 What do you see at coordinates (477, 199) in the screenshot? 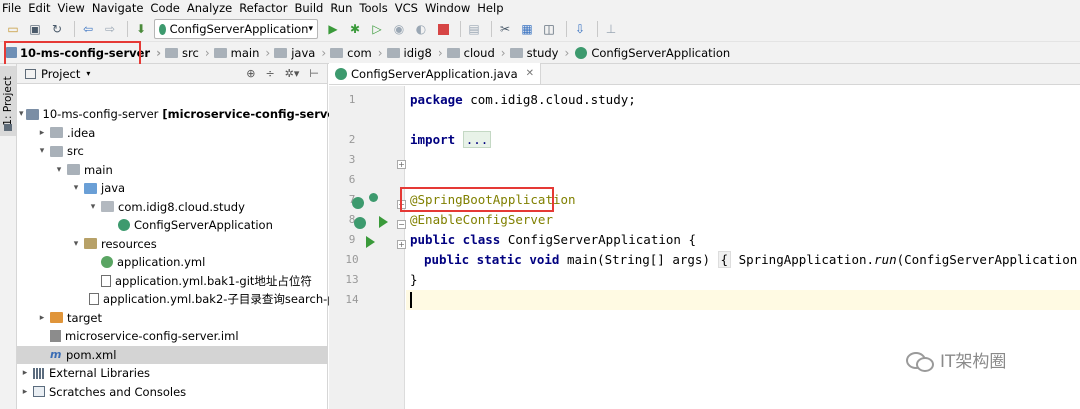
I see `highlight-box-annotation` at bounding box center [477, 199].